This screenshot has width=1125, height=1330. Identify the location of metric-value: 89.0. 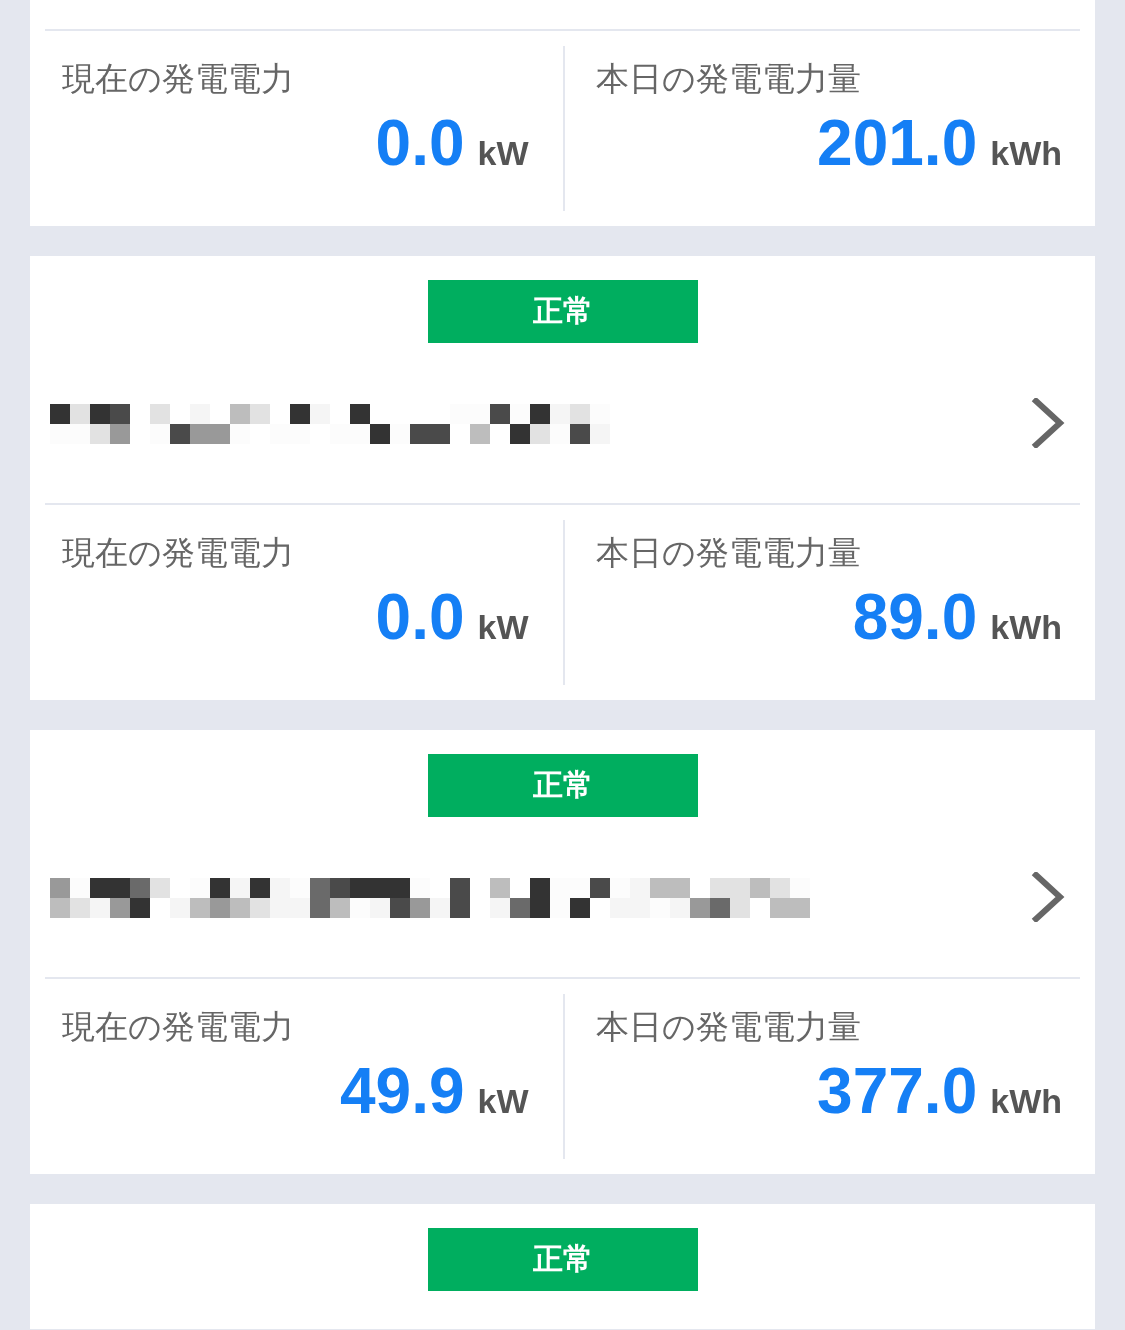
(915, 617).